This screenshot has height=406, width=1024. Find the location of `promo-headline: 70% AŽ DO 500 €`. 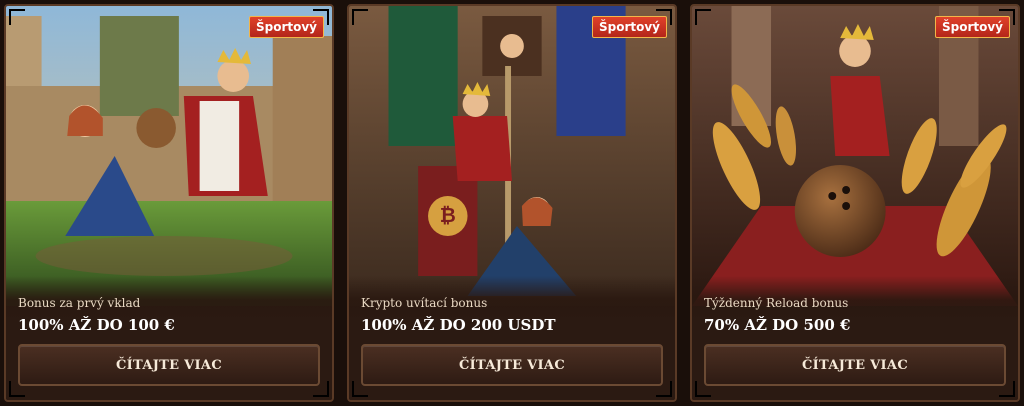

promo-headline: 70% AŽ DO 500 € is located at coordinates (777, 325).